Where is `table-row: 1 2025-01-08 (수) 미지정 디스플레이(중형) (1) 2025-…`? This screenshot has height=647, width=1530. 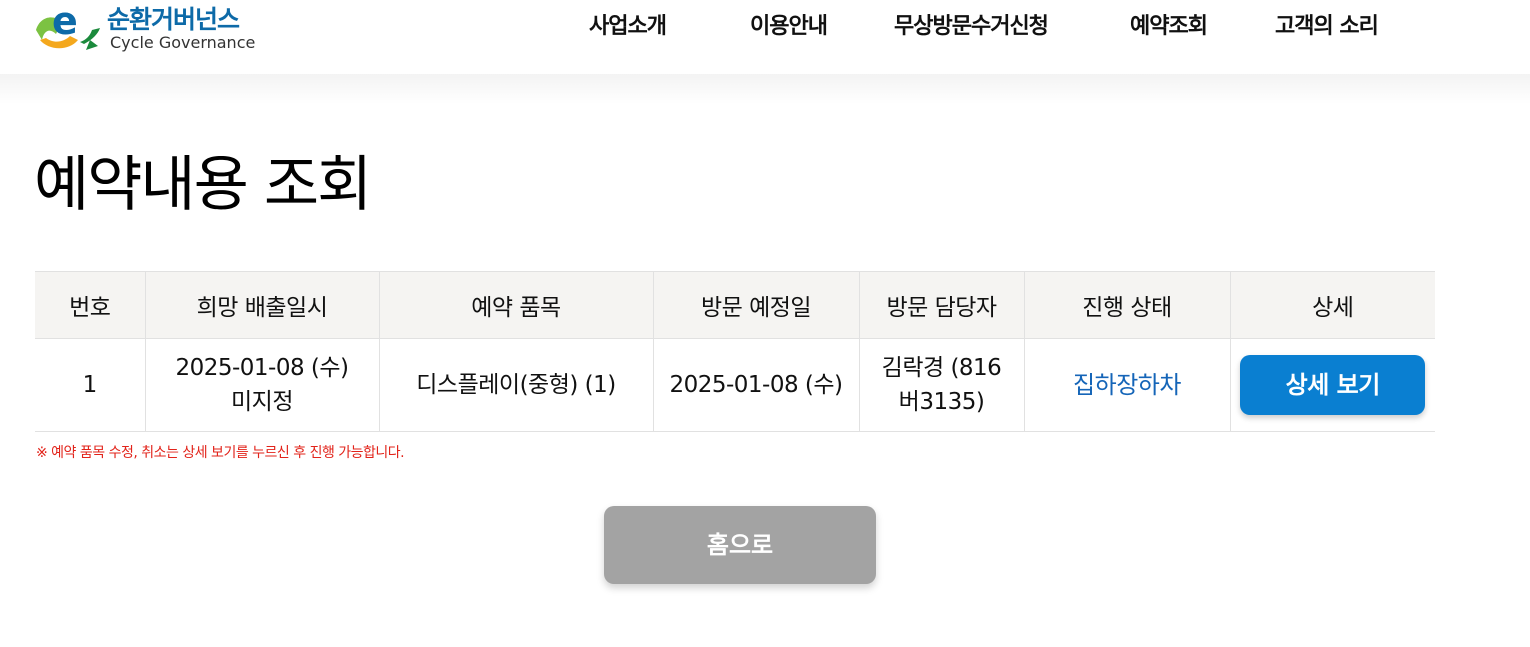
table-row: 1 2025-01-08 (수) 미지정 디스플레이(중형) (1) 2025-… is located at coordinates (735, 385).